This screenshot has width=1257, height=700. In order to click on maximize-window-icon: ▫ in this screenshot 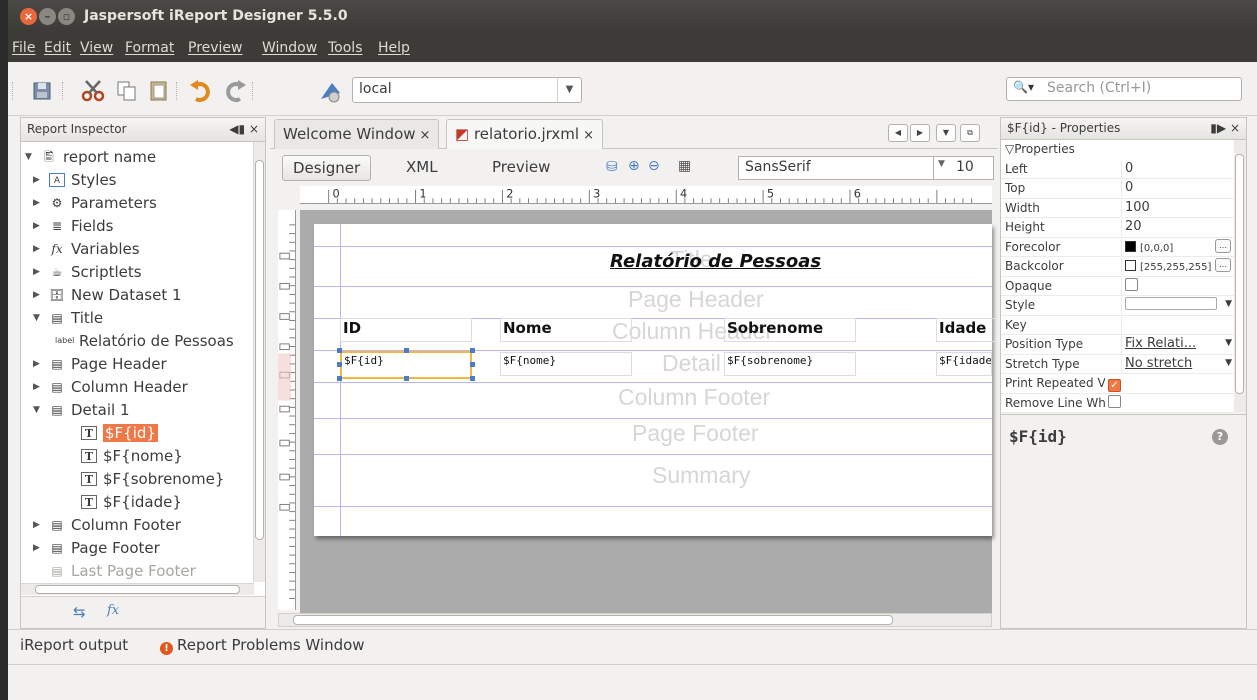, I will do `click(66, 16)`.